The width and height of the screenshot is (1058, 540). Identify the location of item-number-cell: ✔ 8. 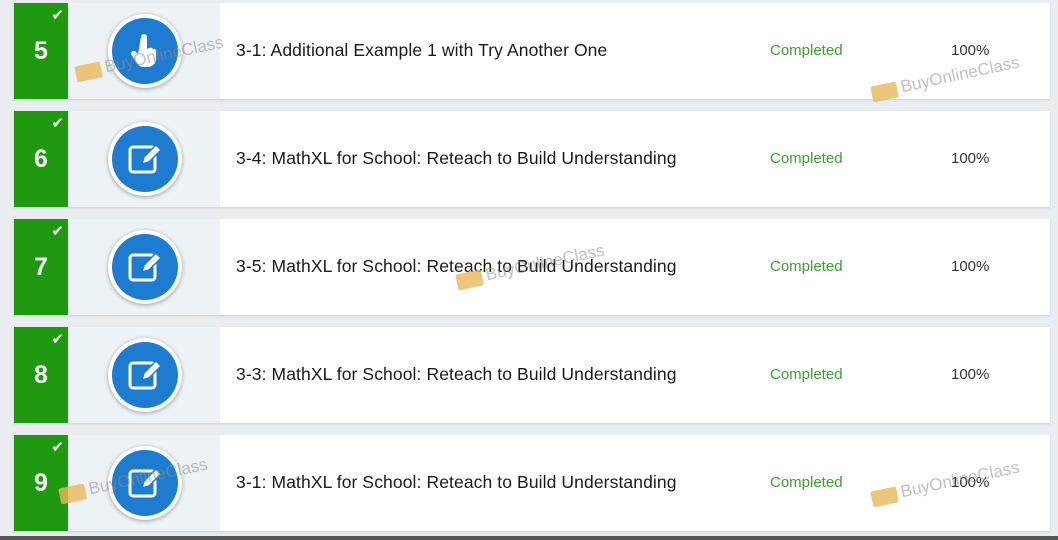
(41, 375).